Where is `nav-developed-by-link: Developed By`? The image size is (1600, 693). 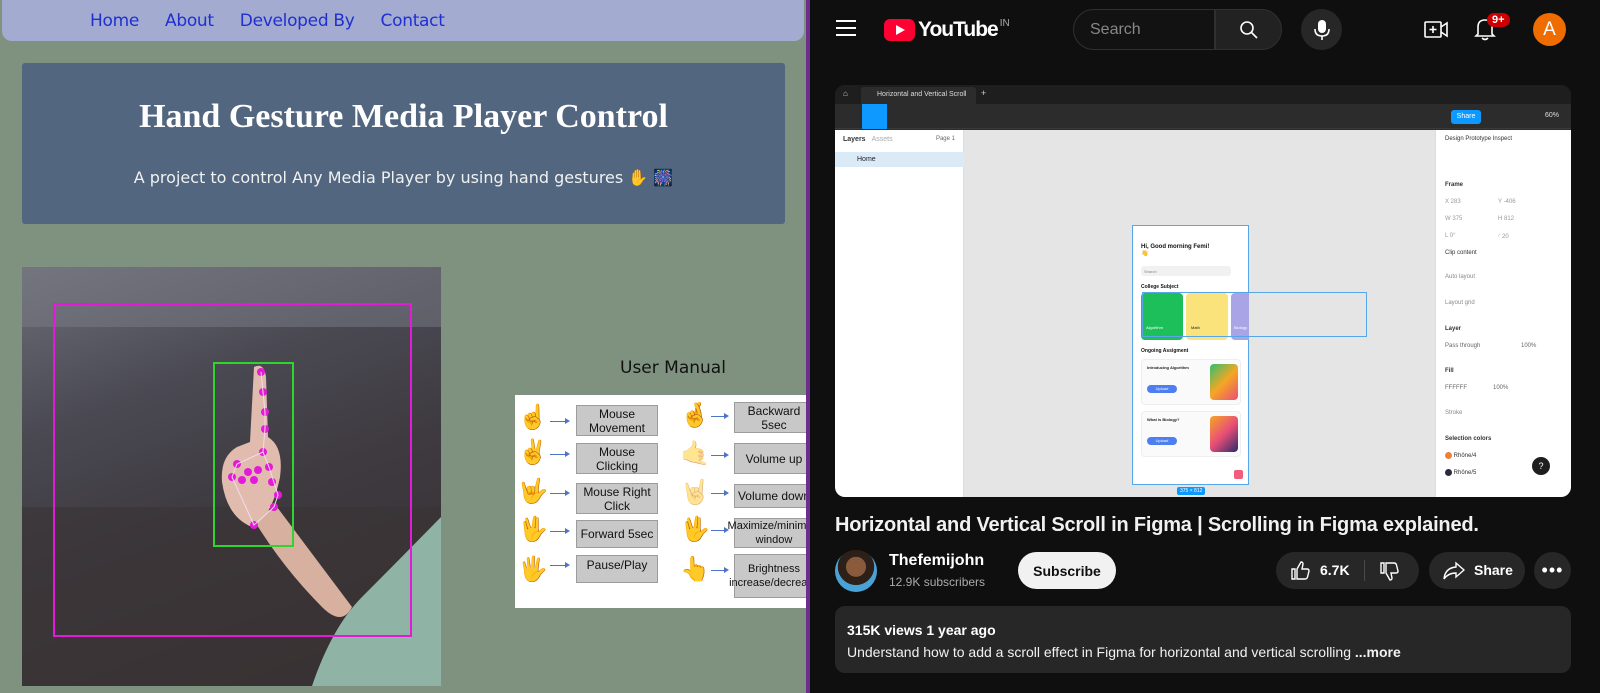
nav-developed-by-link: Developed By is located at coordinates (297, 21).